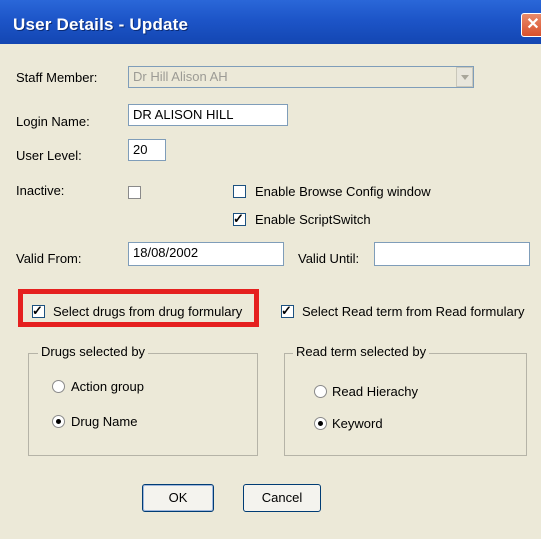 This screenshot has height=539, width=541. I want to click on read-group-legend: Read term selected by, so click(361, 351).